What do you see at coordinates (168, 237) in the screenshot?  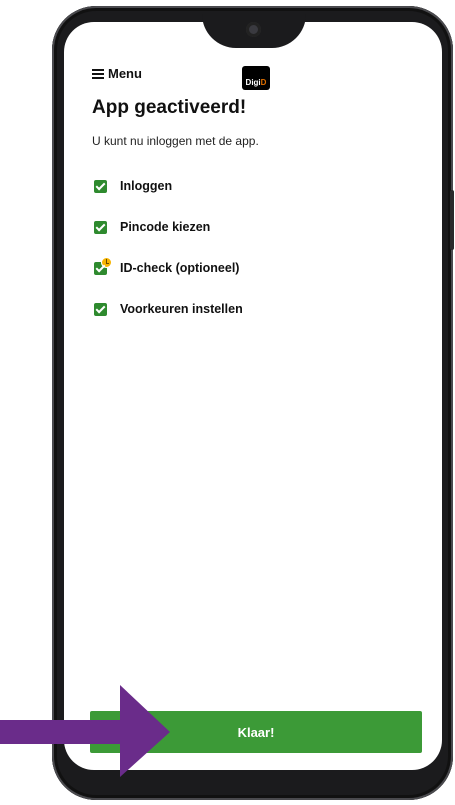 I see `step-item-pincode: Pincode kiezen` at bounding box center [168, 237].